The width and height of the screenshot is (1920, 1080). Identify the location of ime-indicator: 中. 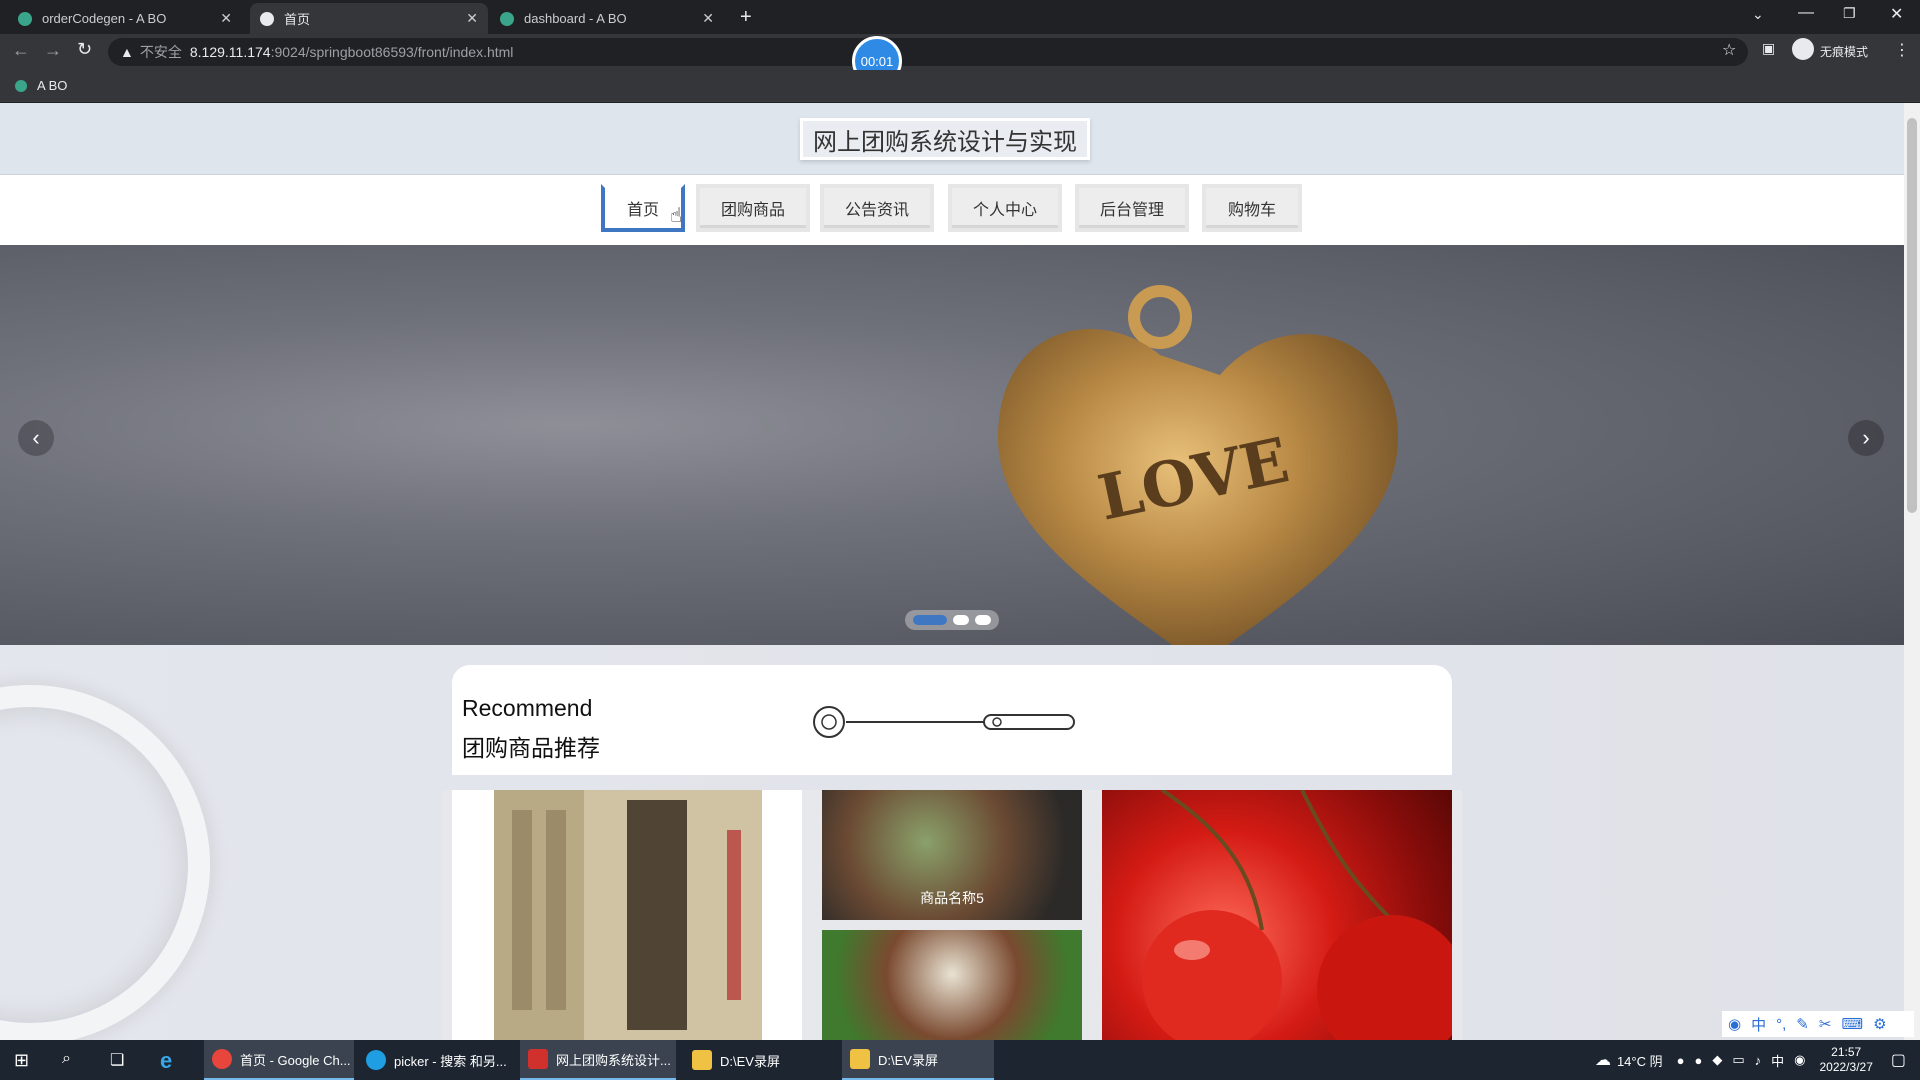
(1777, 1060).